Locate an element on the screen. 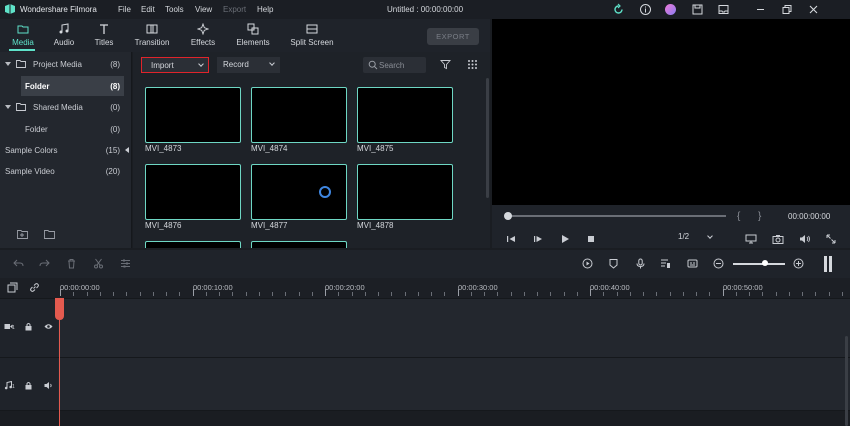 The image size is (850, 426). volume-icon is located at coordinates (805, 239).